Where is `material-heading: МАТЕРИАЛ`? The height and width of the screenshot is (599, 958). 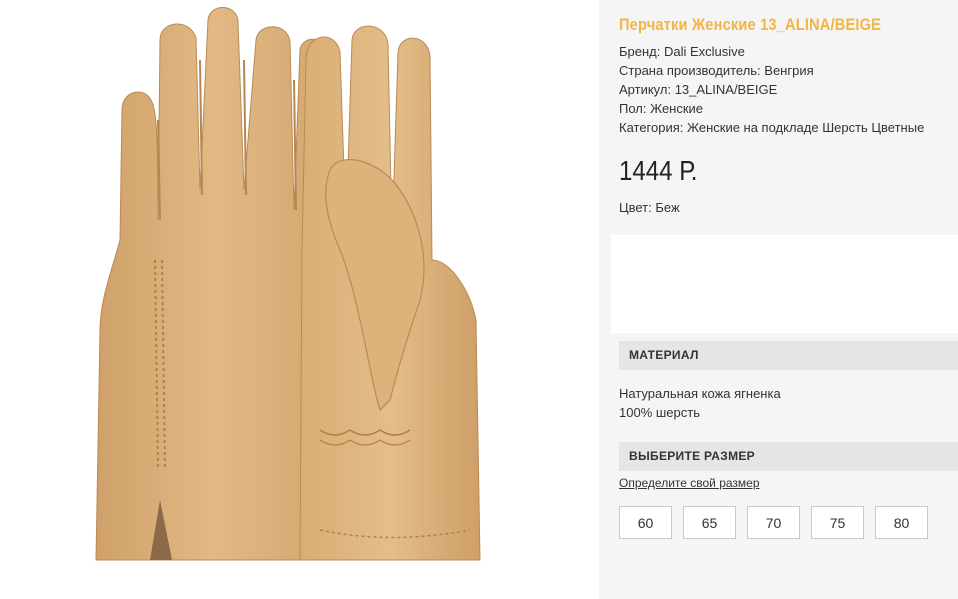
material-heading: МАТЕРИАЛ is located at coordinates (788, 355).